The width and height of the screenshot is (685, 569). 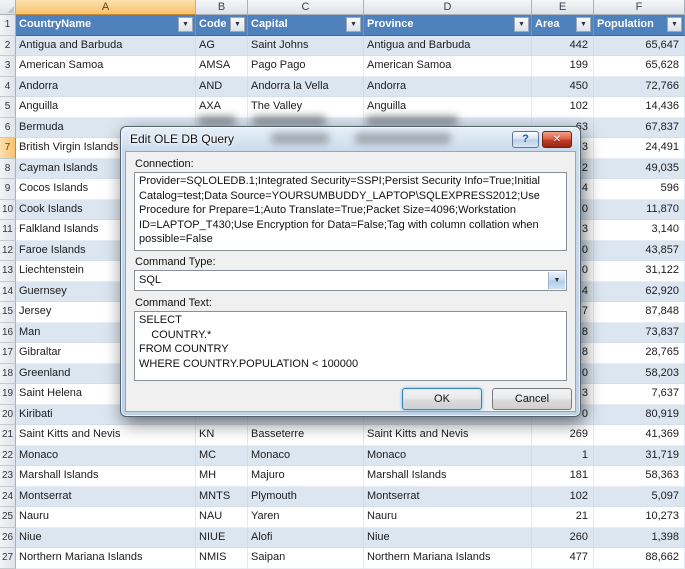 I want to click on row-header-24: 24, so click(x=8, y=496).